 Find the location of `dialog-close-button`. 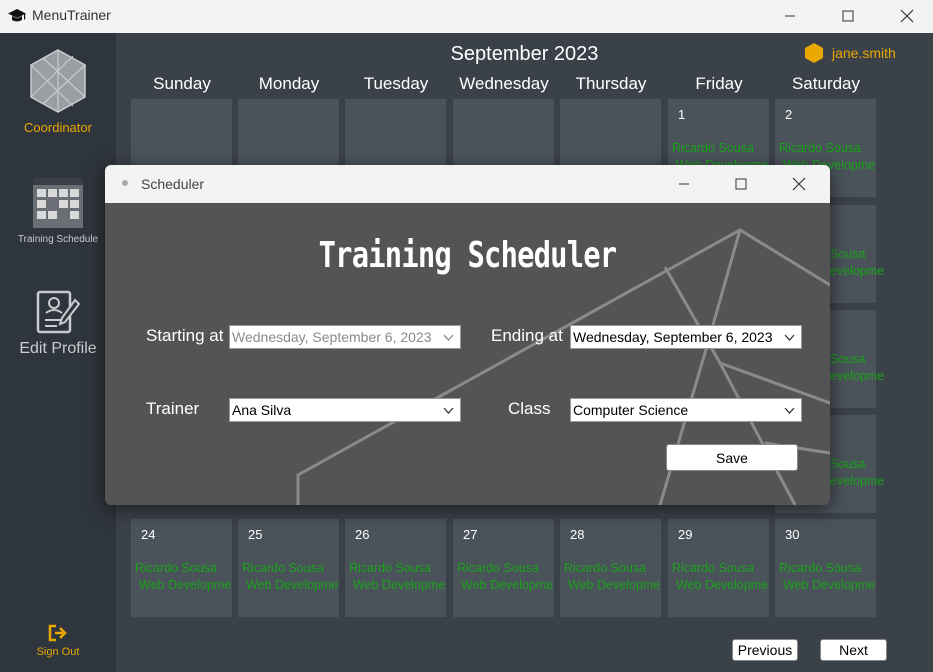

dialog-close-button is located at coordinates (799, 184).